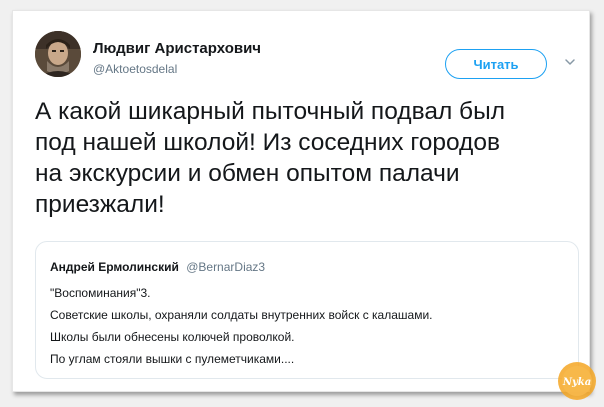 This screenshot has width=604, height=407. I want to click on author-handle: @Aktoetosdelal, so click(135, 69).